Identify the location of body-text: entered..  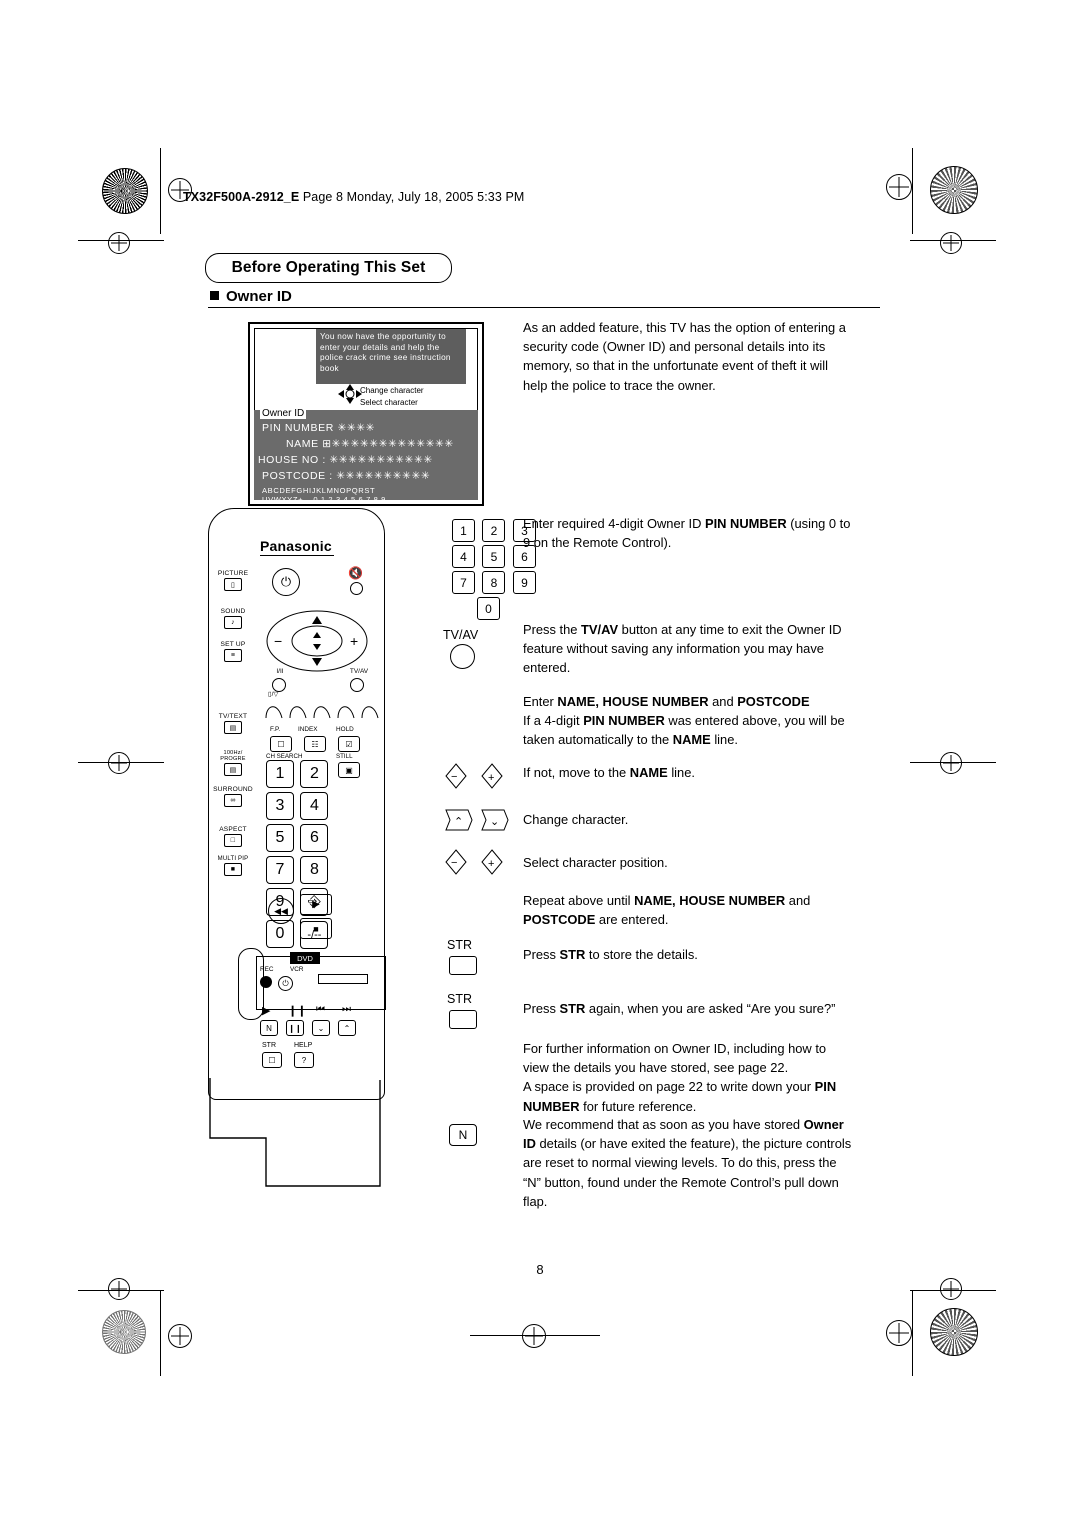
(547, 668).